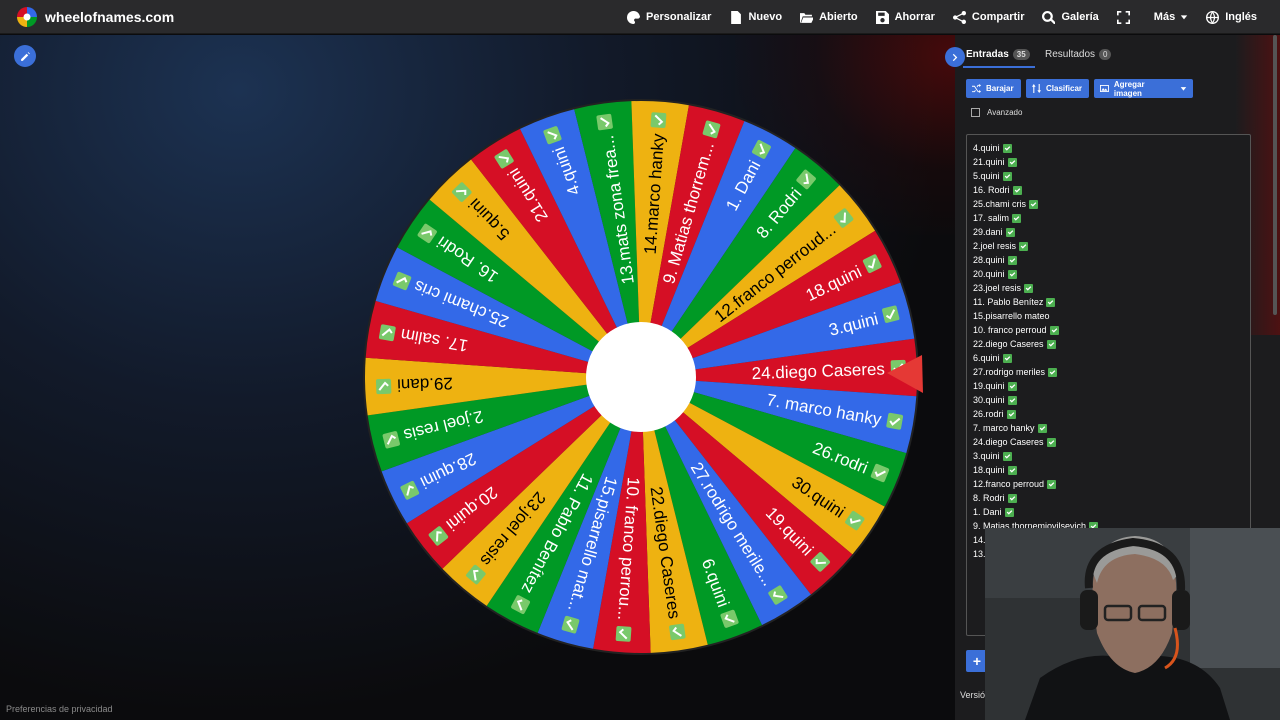 Image resolution: width=1280 pixels, height=720 pixels. I want to click on nav-abierto-button: Abierto, so click(829, 17).